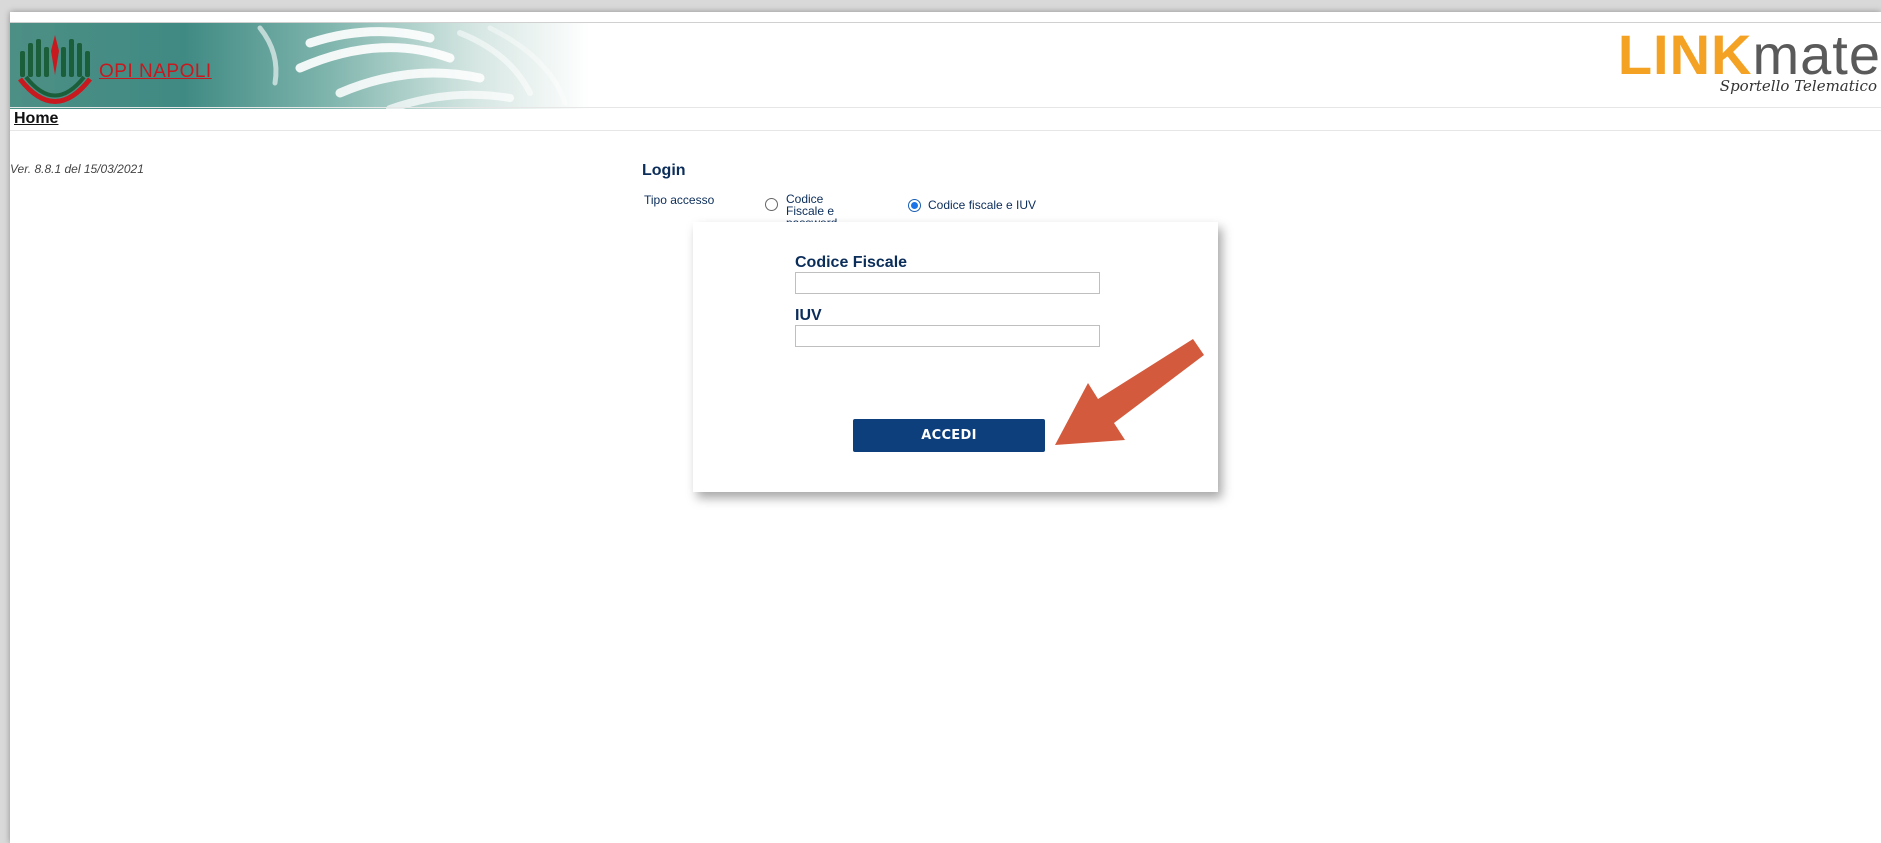  What do you see at coordinates (945, 119) in the screenshot?
I see `navbar: Home` at bounding box center [945, 119].